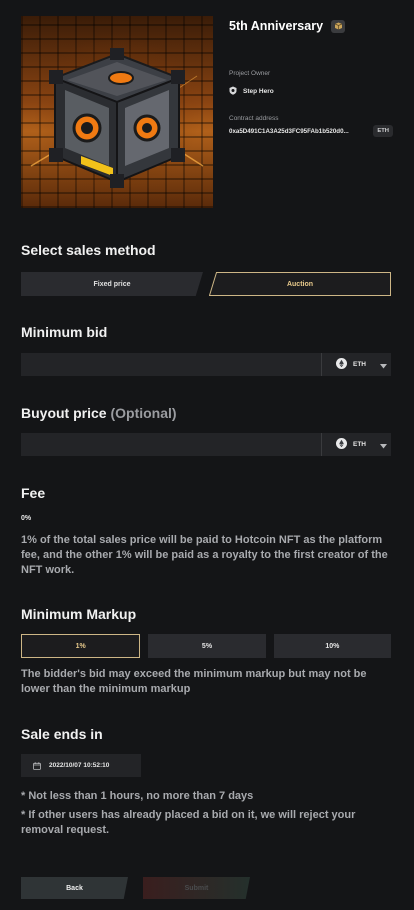 The image size is (414, 910). Describe the element at coordinates (359, 364) in the screenshot. I see `minimum-bid-currency-label: ETH` at that location.